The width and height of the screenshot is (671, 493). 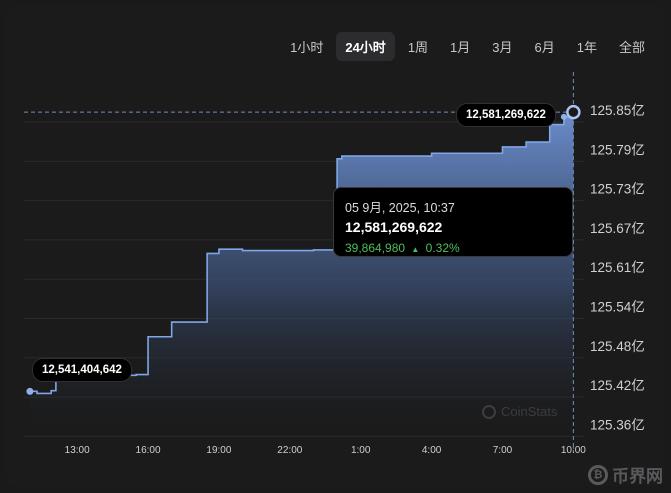 I want to click on x-tick-label: 19:00, so click(x=218, y=450).